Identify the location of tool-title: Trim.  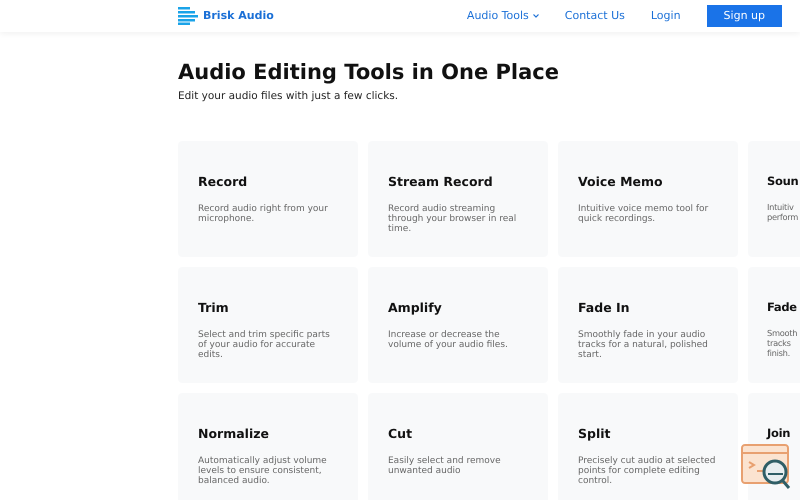
(214, 307).